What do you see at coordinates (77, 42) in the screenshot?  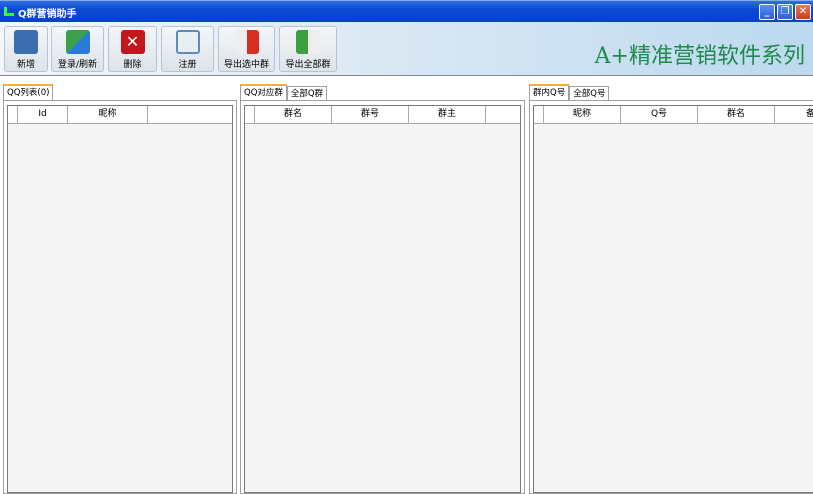 I see `refresh-icon` at bounding box center [77, 42].